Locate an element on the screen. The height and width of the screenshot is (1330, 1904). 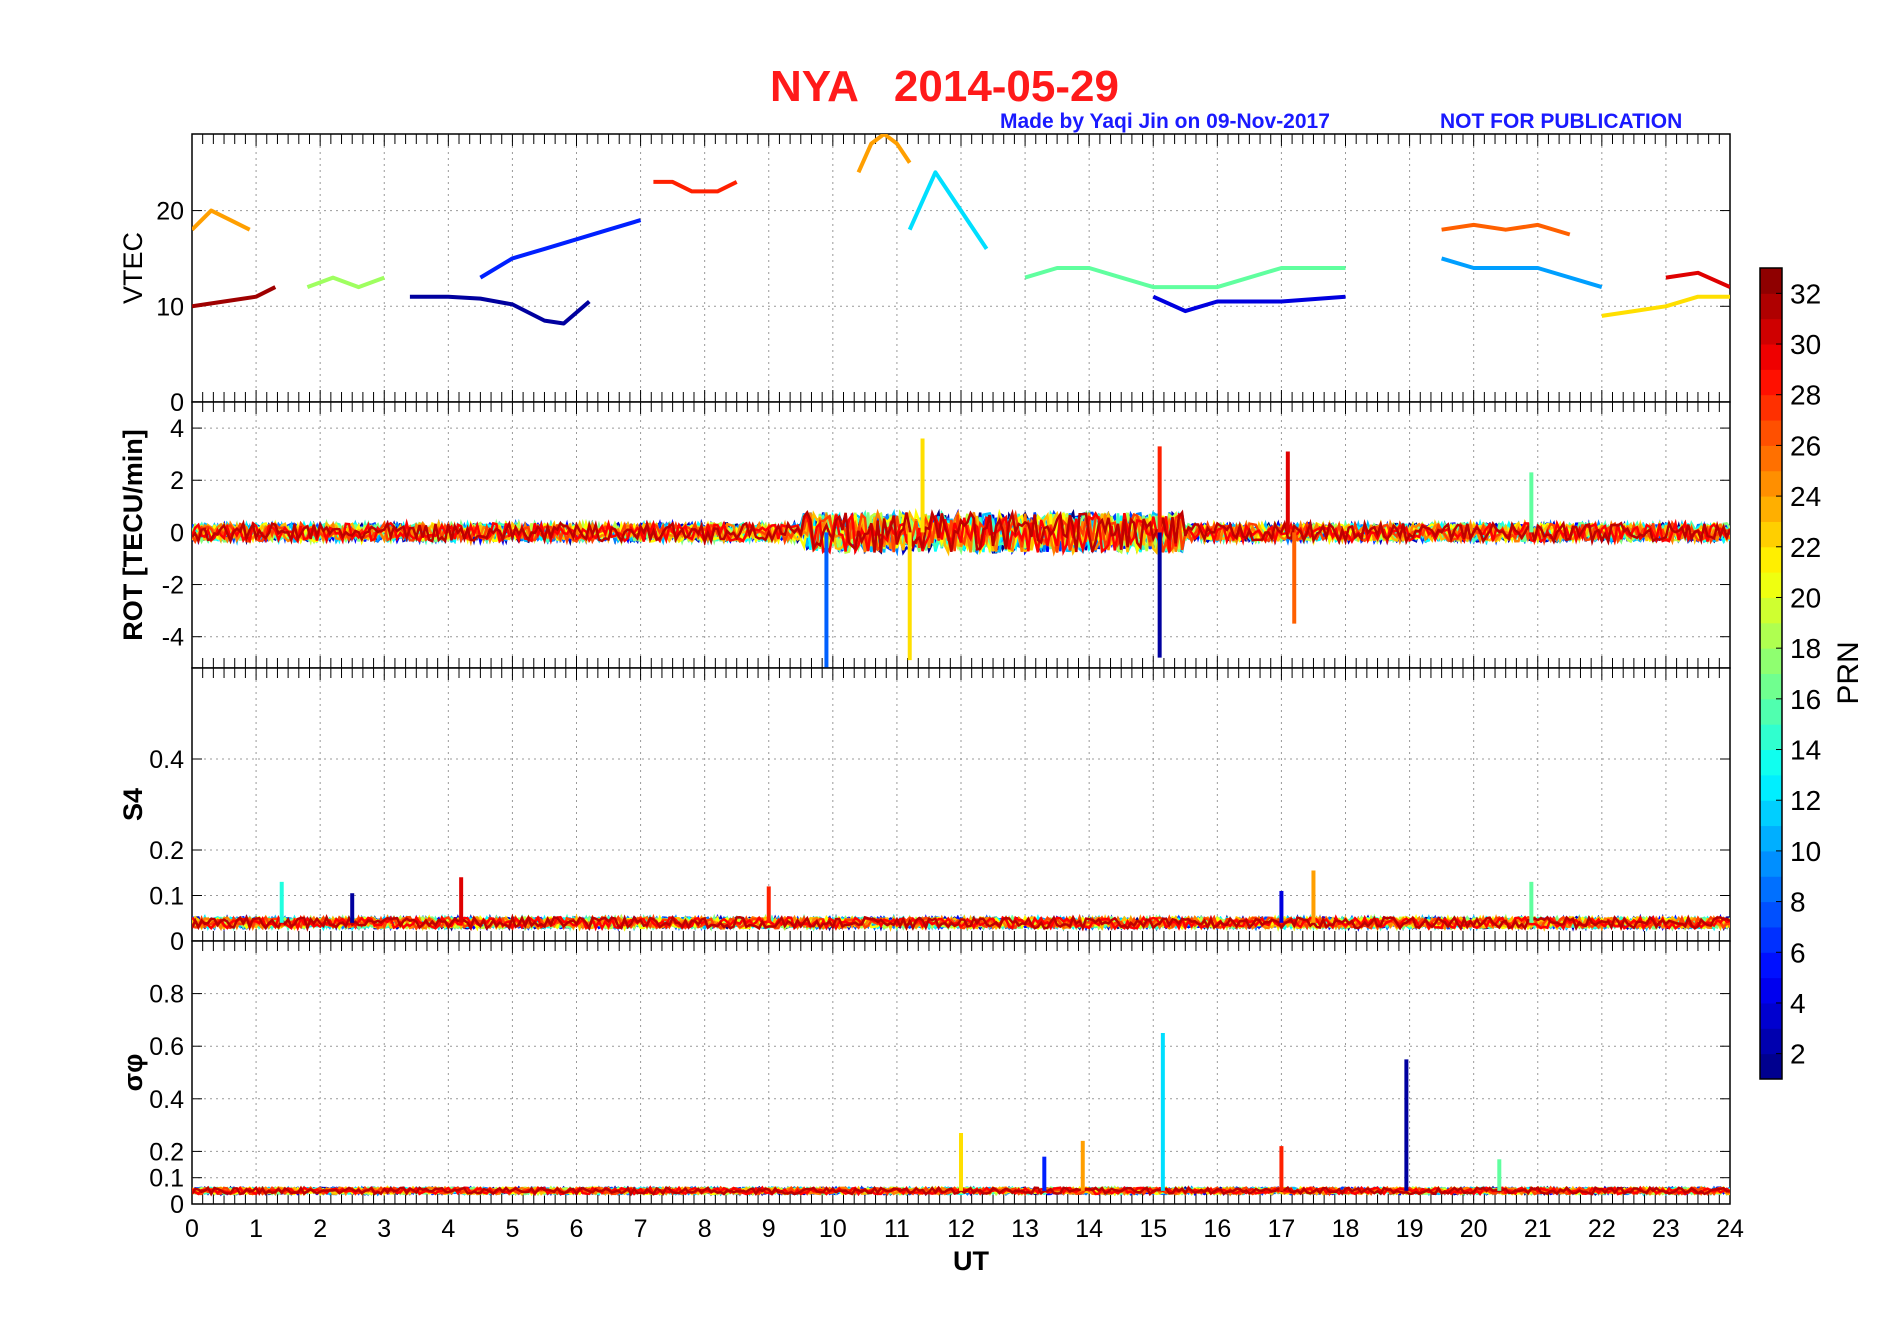
y-axis-label: σφ is located at coordinates (133, 1073).